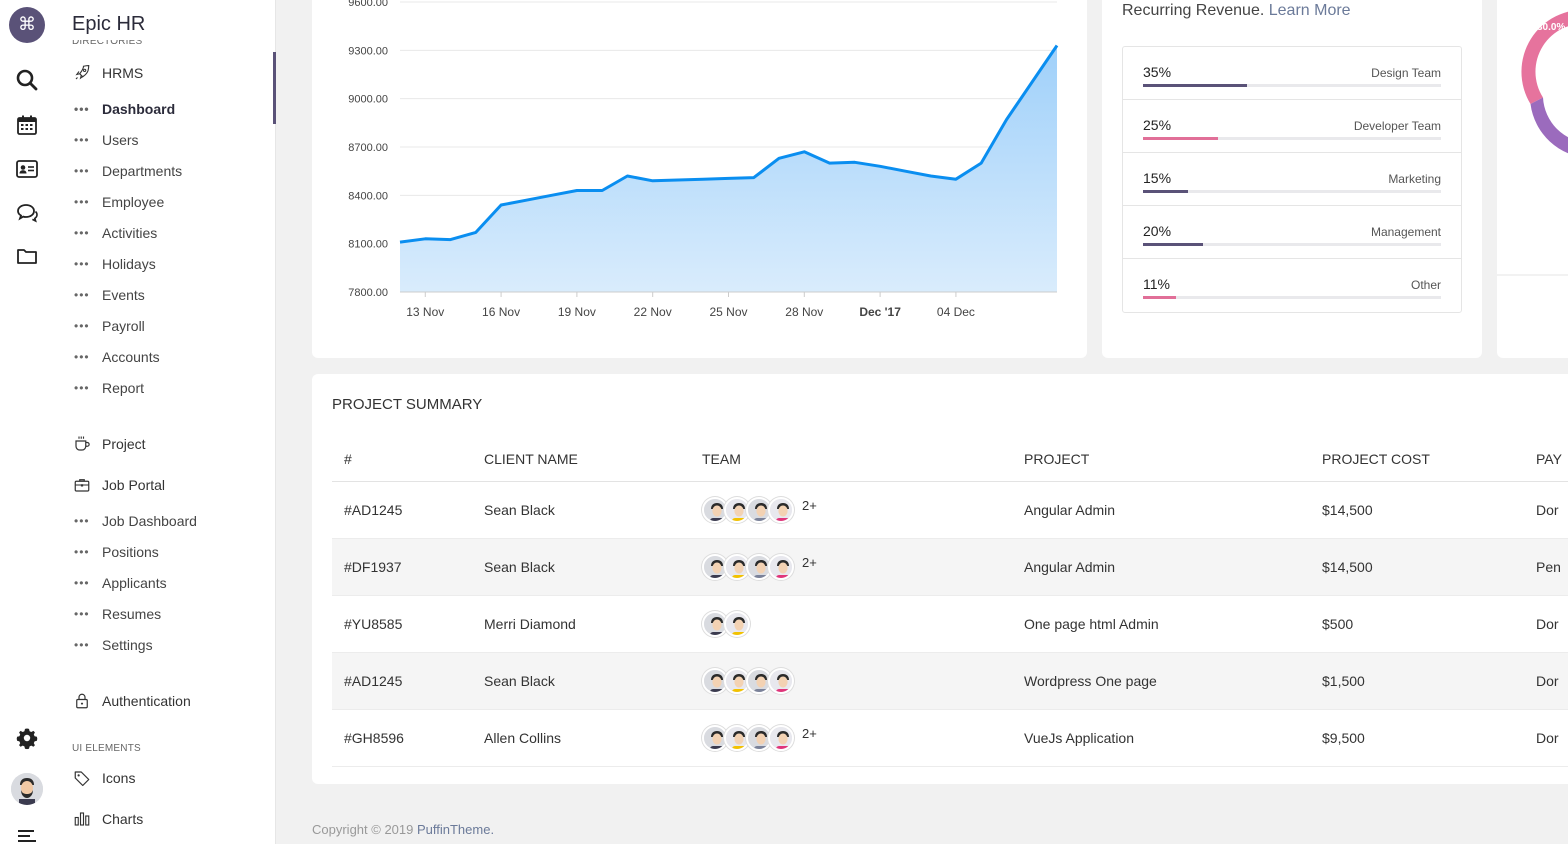 This screenshot has width=1568, height=844. I want to click on sidebar-item-label: Authentication, so click(146, 701).